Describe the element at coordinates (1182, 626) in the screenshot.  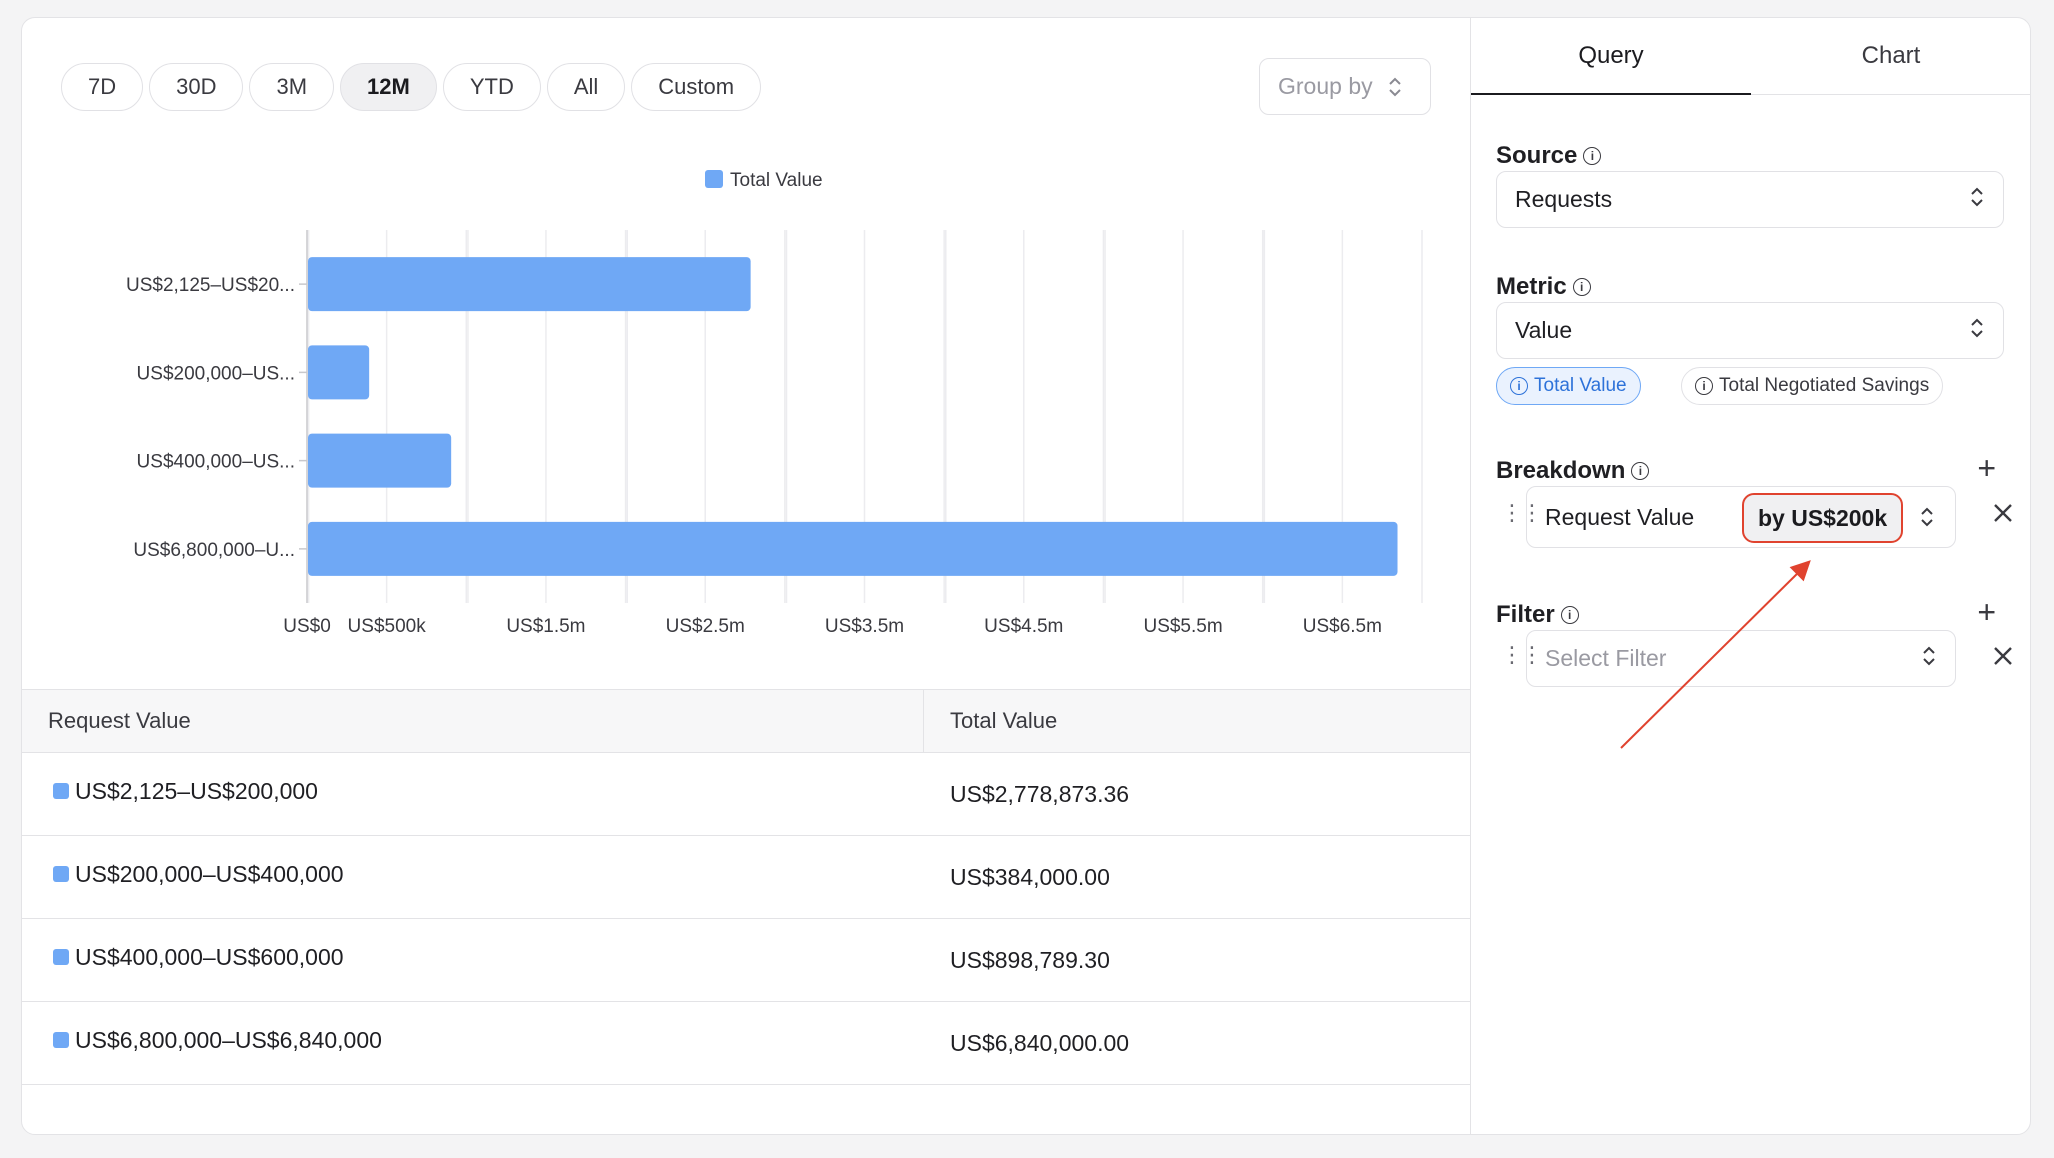
I see `x-tick-label: US$5.5m` at that location.